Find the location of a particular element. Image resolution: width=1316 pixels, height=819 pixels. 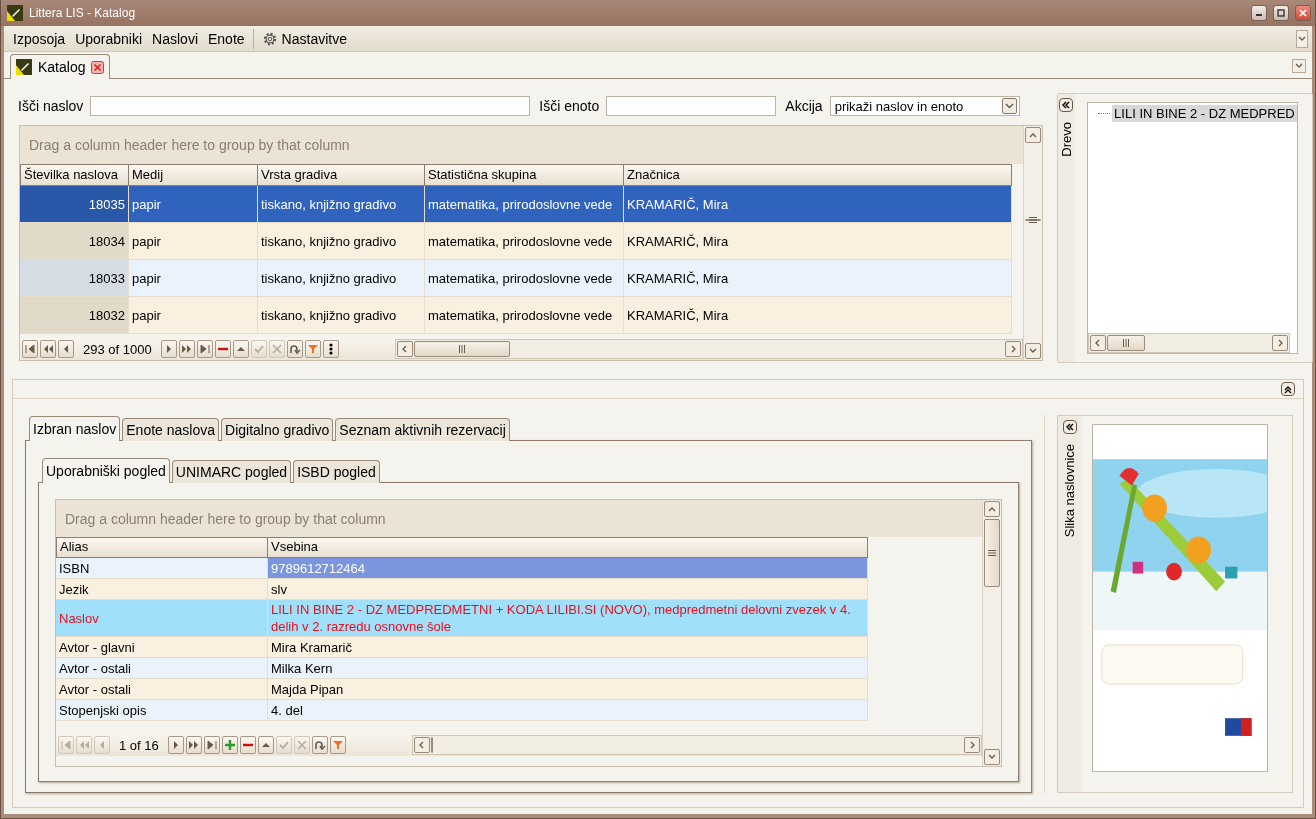

menu-item: Enote is located at coordinates (226, 38).